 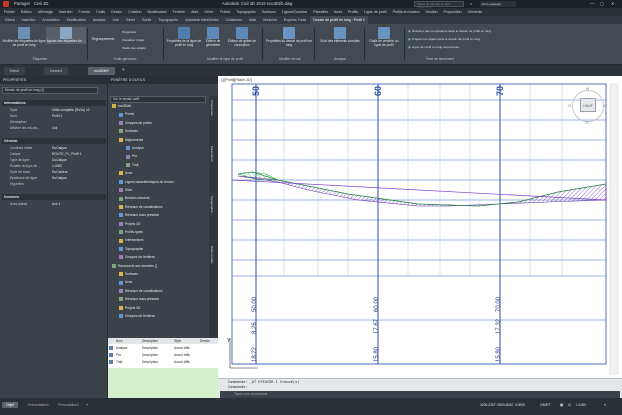 I want to click on proprietes-button: Propriétés, so click(x=129, y=32).